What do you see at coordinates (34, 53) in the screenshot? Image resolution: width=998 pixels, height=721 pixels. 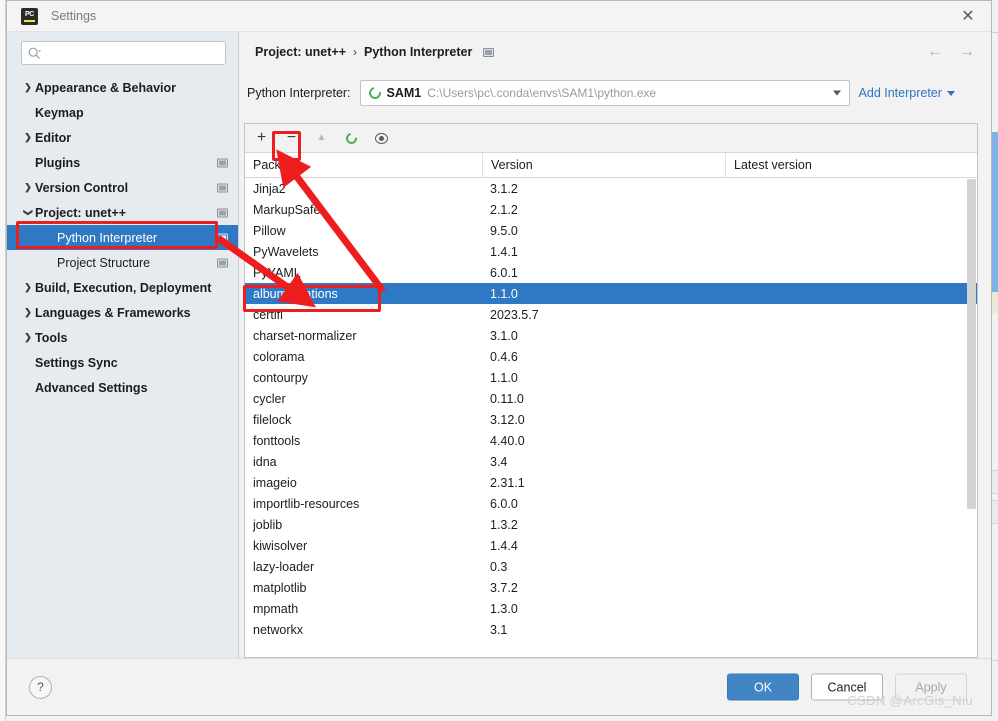 I see `search-icon` at bounding box center [34, 53].